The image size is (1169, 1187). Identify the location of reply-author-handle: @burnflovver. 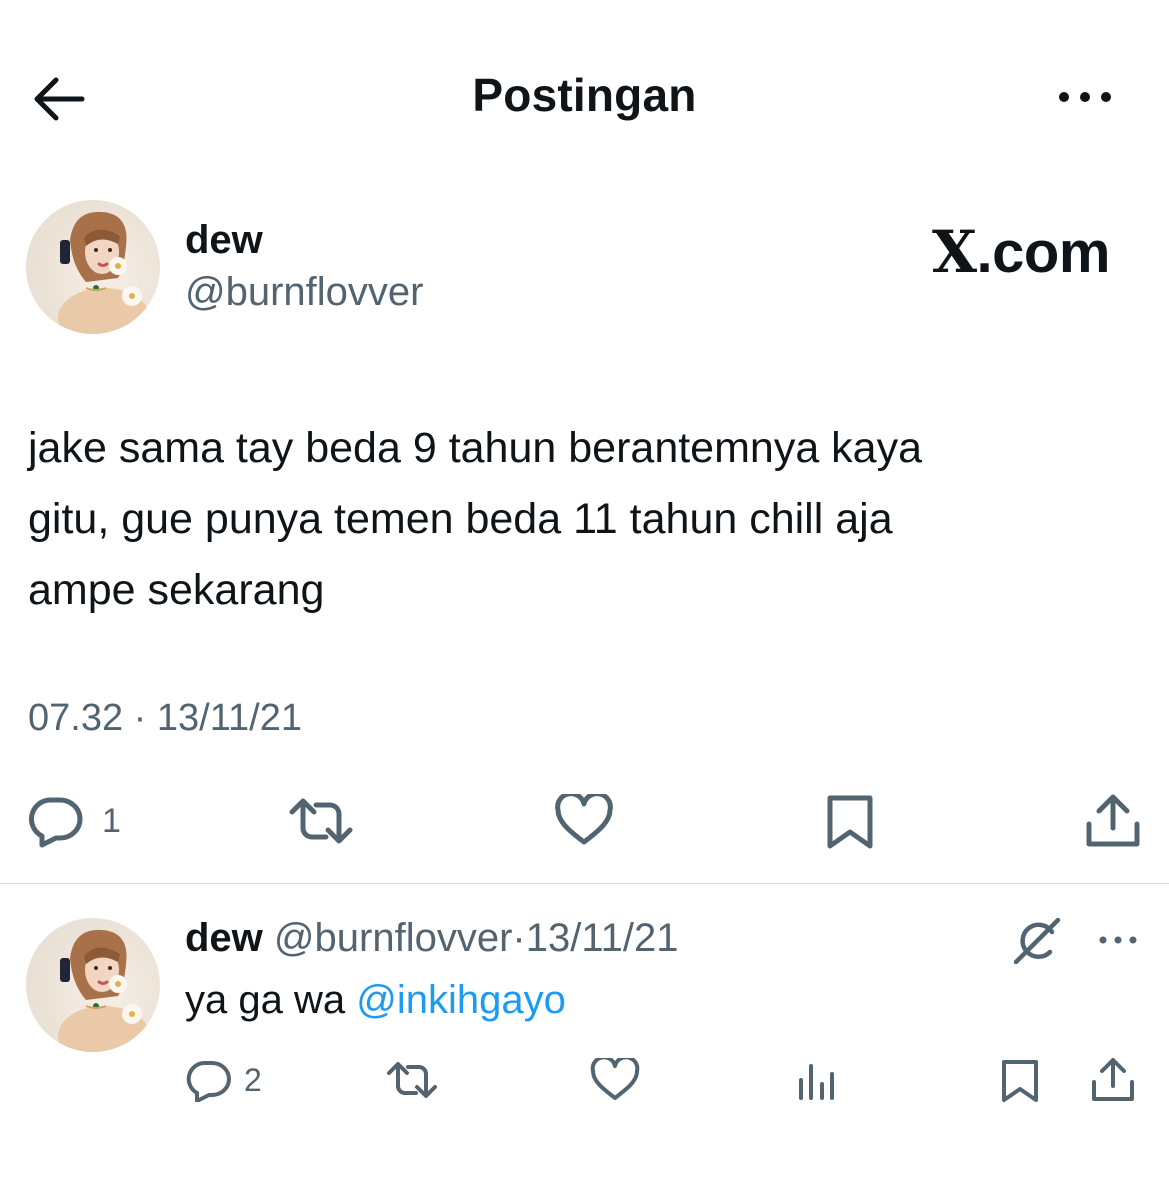
(393, 938).